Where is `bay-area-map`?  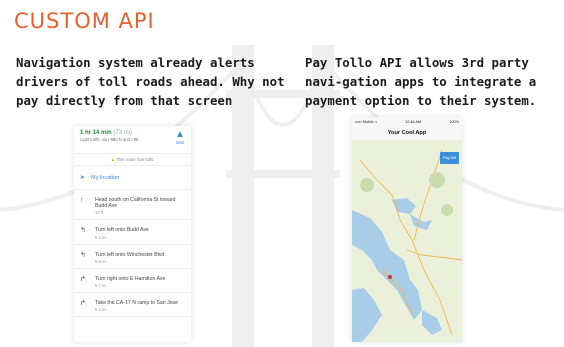
bay-area-map is located at coordinates (407, 241).